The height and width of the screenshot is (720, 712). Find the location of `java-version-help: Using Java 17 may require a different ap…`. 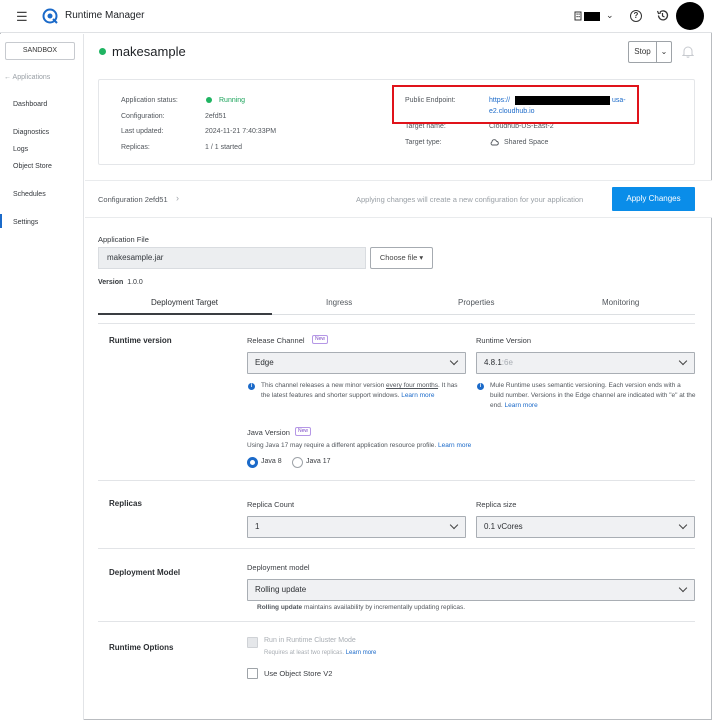

java-version-help: Using Java 17 may require a different ap… is located at coordinates (359, 446).